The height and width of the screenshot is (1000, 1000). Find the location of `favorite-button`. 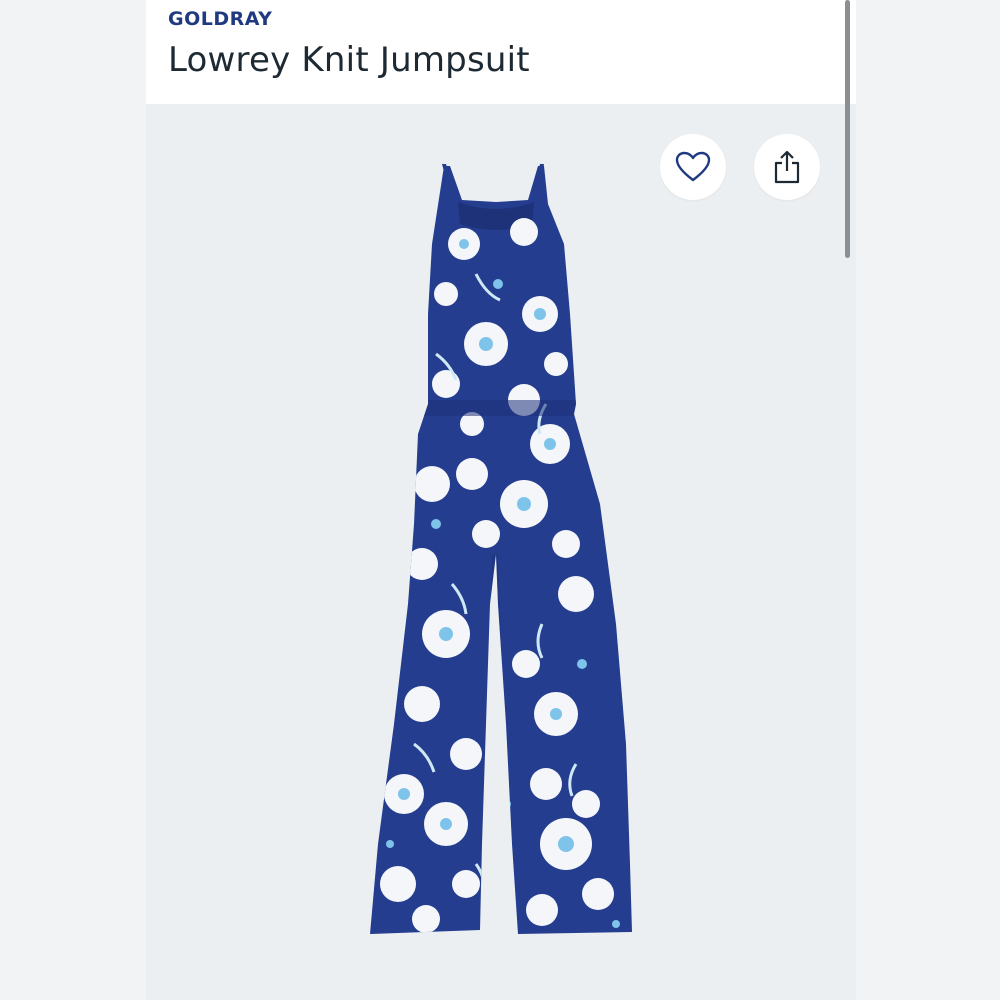

favorite-button is located at coordinates (693, 167).